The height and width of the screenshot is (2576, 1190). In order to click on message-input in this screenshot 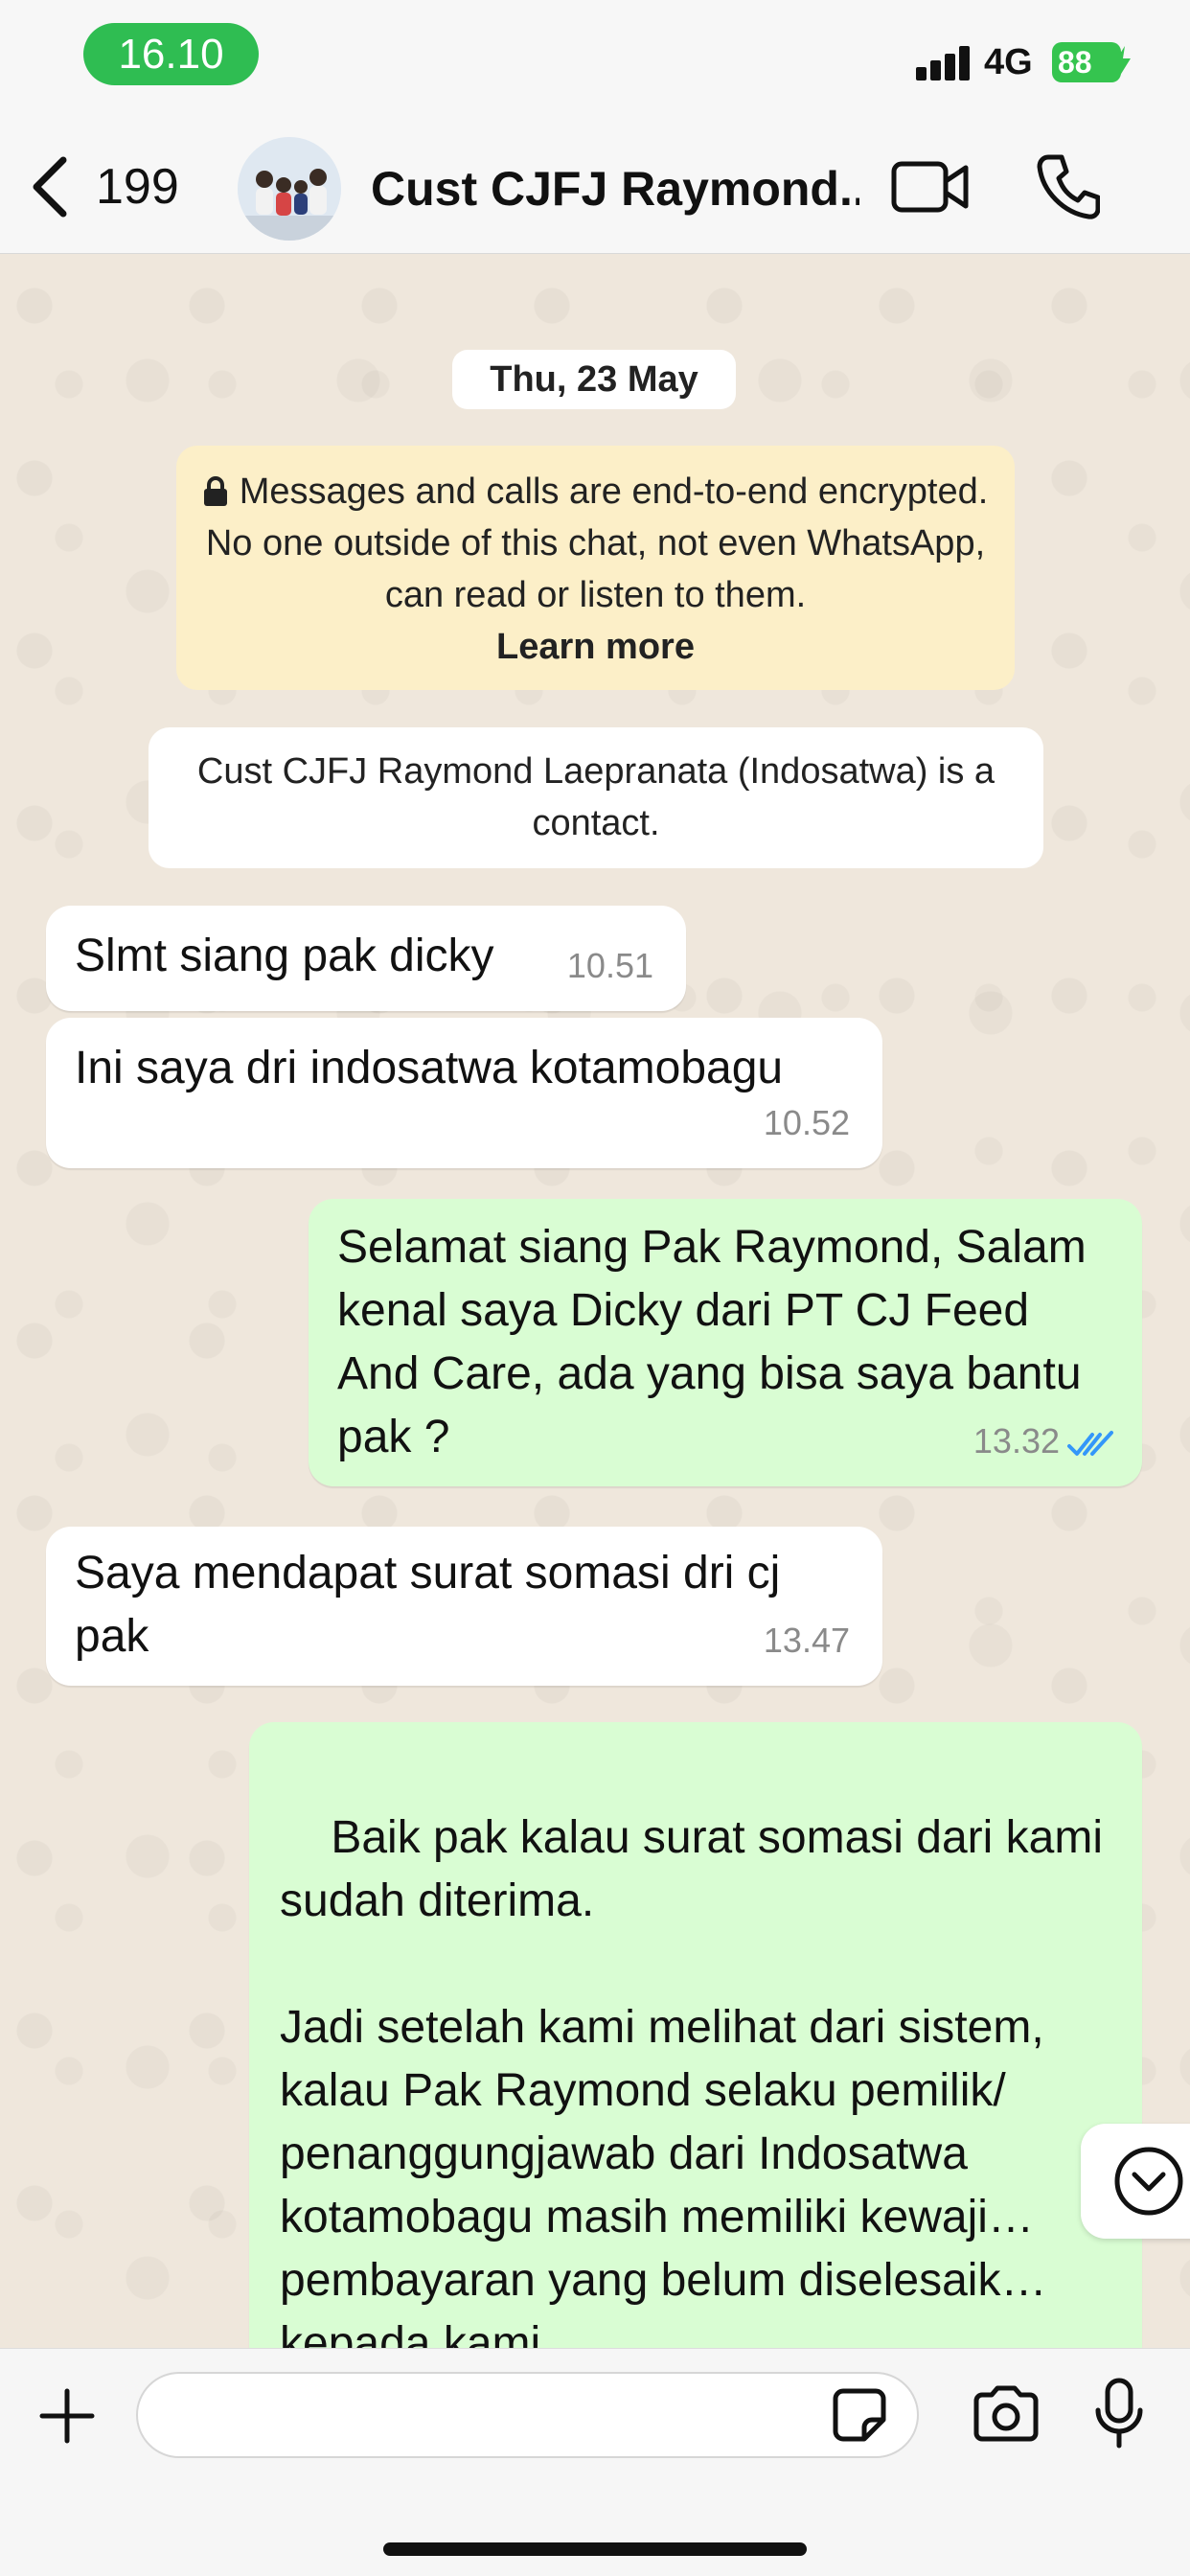, I will do `click(527, 2415)`.